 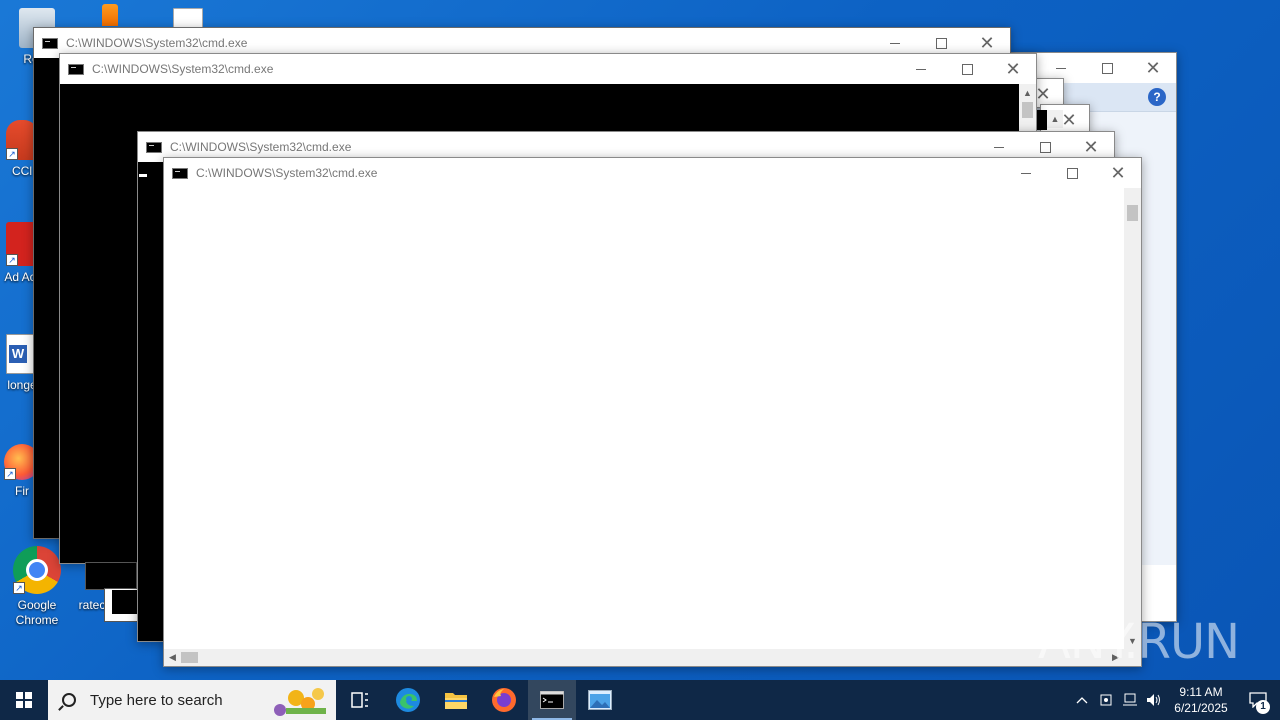 I want to click on clock-date: 6/21/2025, so click(x=1201, y=708).